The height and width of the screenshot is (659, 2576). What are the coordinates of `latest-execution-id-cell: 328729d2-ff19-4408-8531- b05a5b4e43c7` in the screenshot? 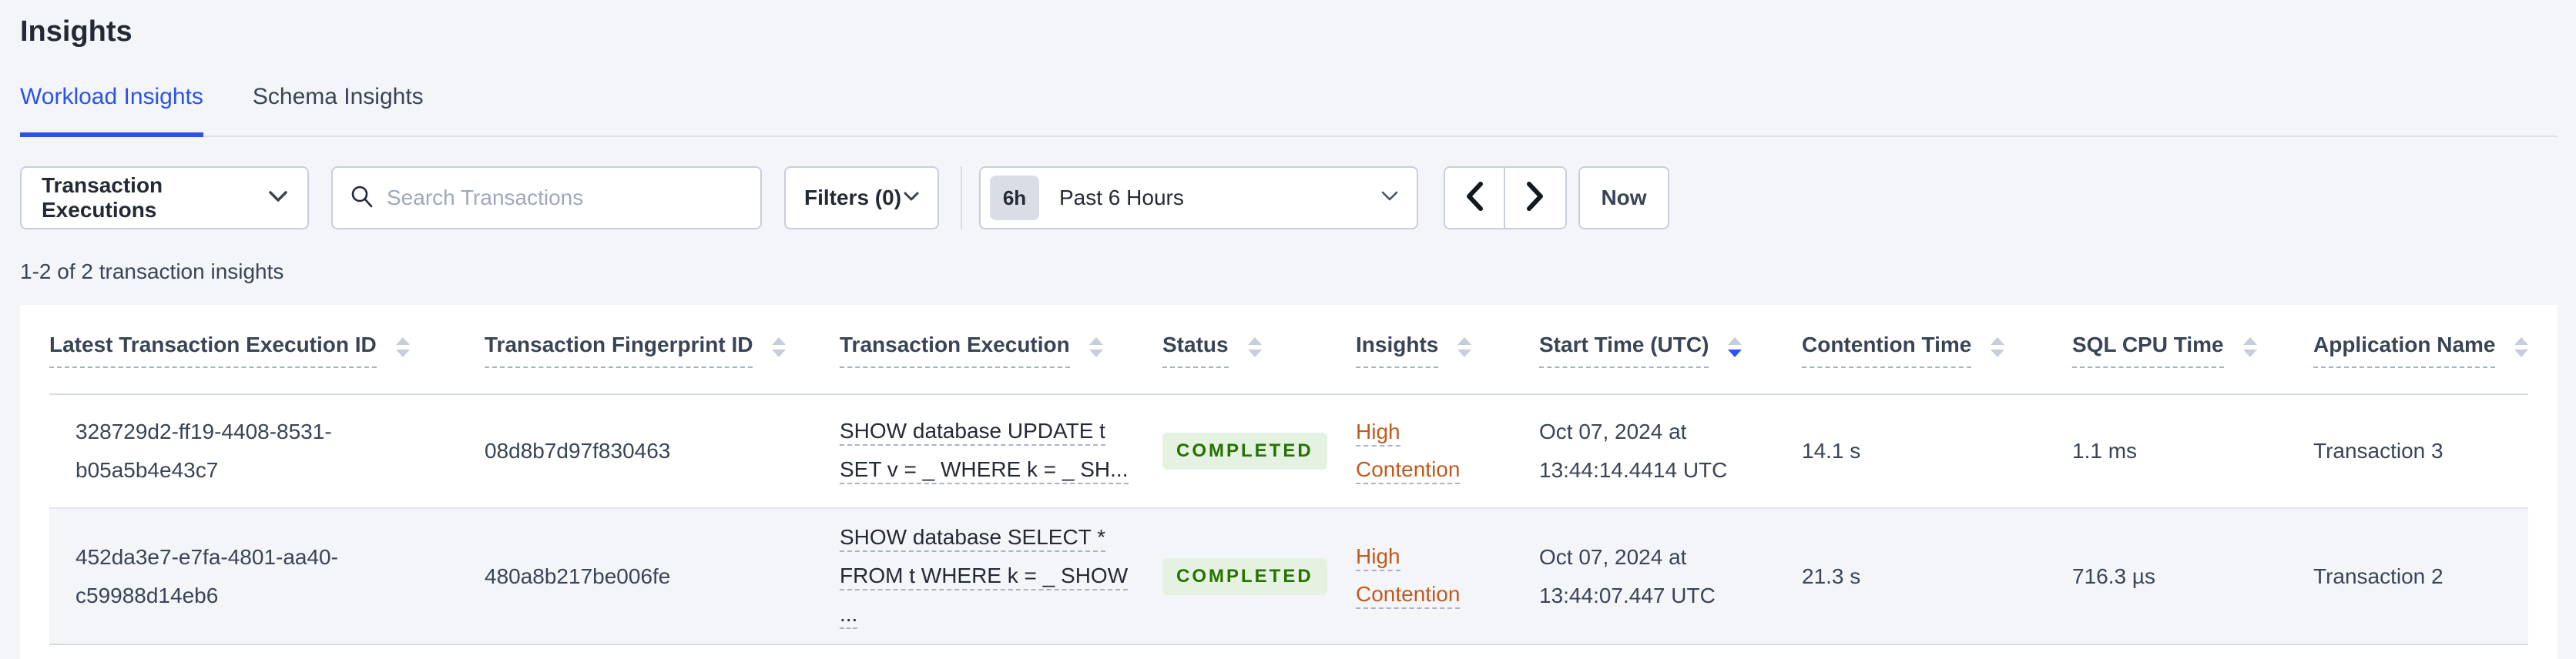 It's located at (267, 451).